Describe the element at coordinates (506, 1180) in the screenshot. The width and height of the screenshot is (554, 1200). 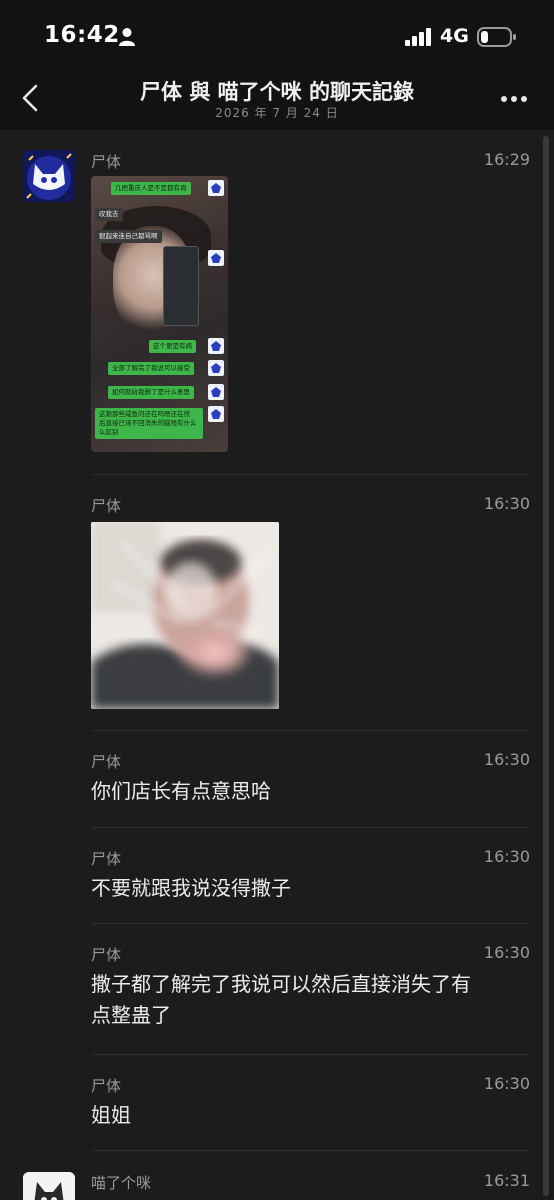
I see `message-time: 16:31` at that location.